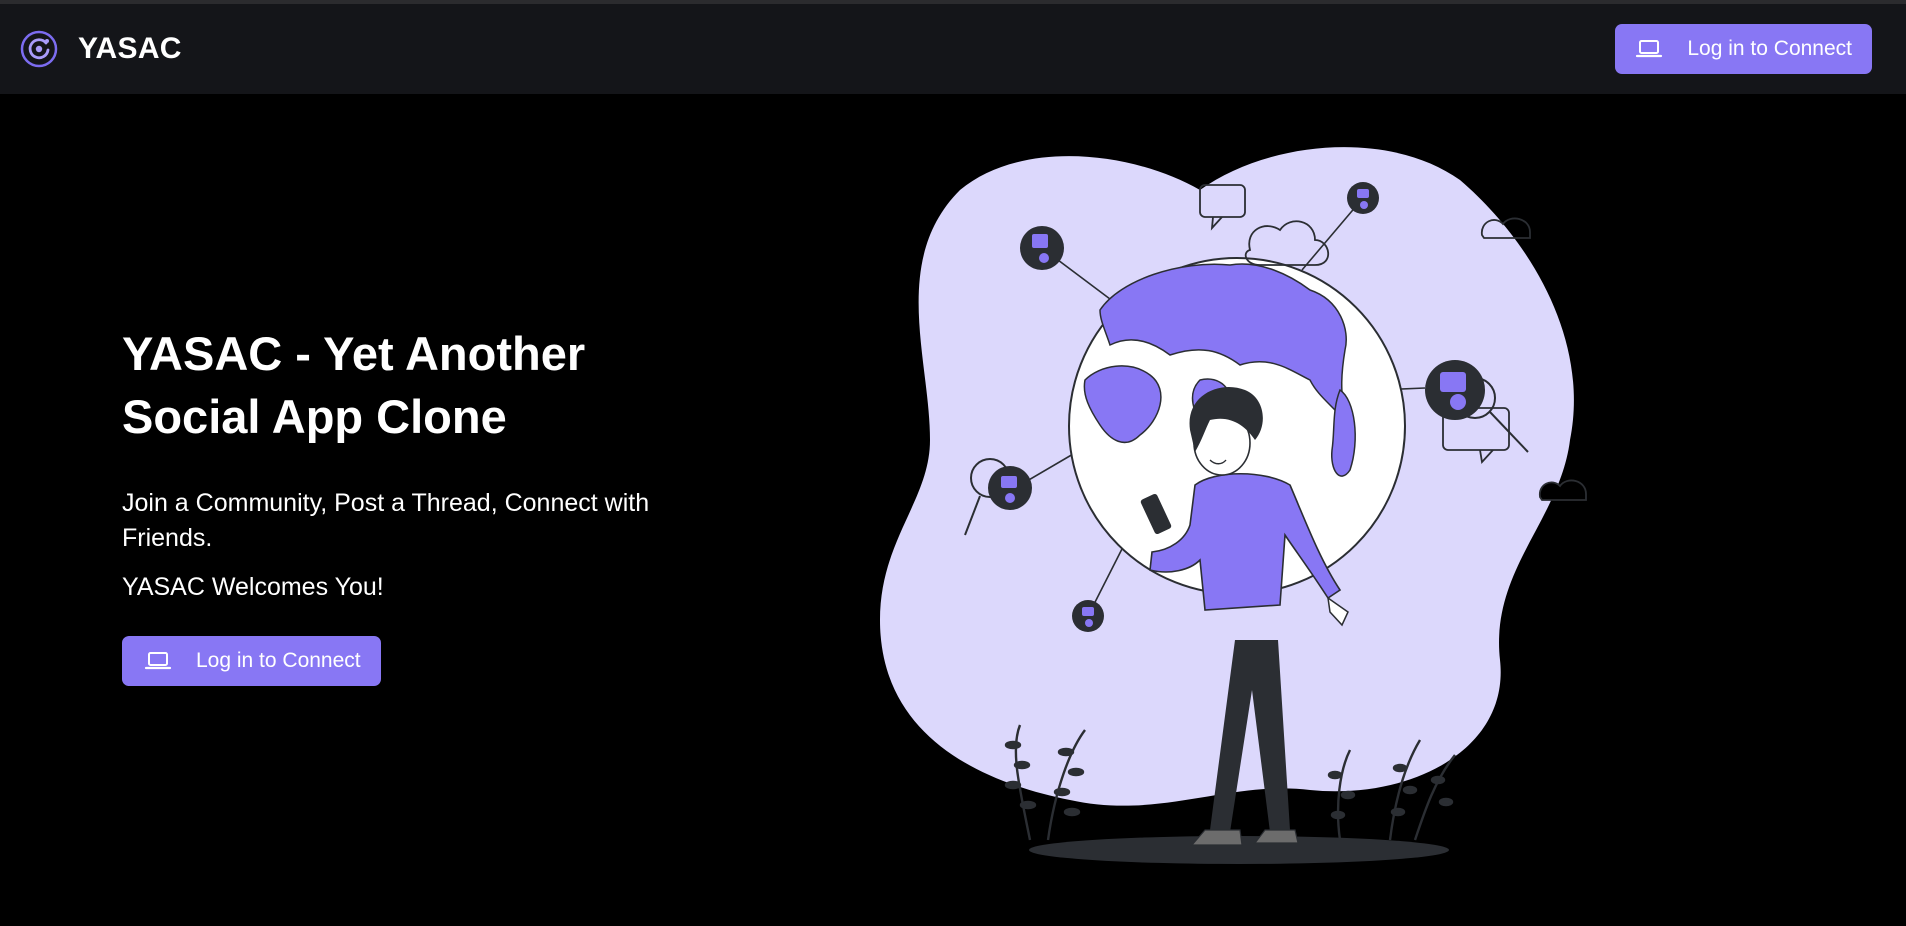  I want to click on hero-title: YASAC - Yet Another Social App Clone, so click(354, 385).